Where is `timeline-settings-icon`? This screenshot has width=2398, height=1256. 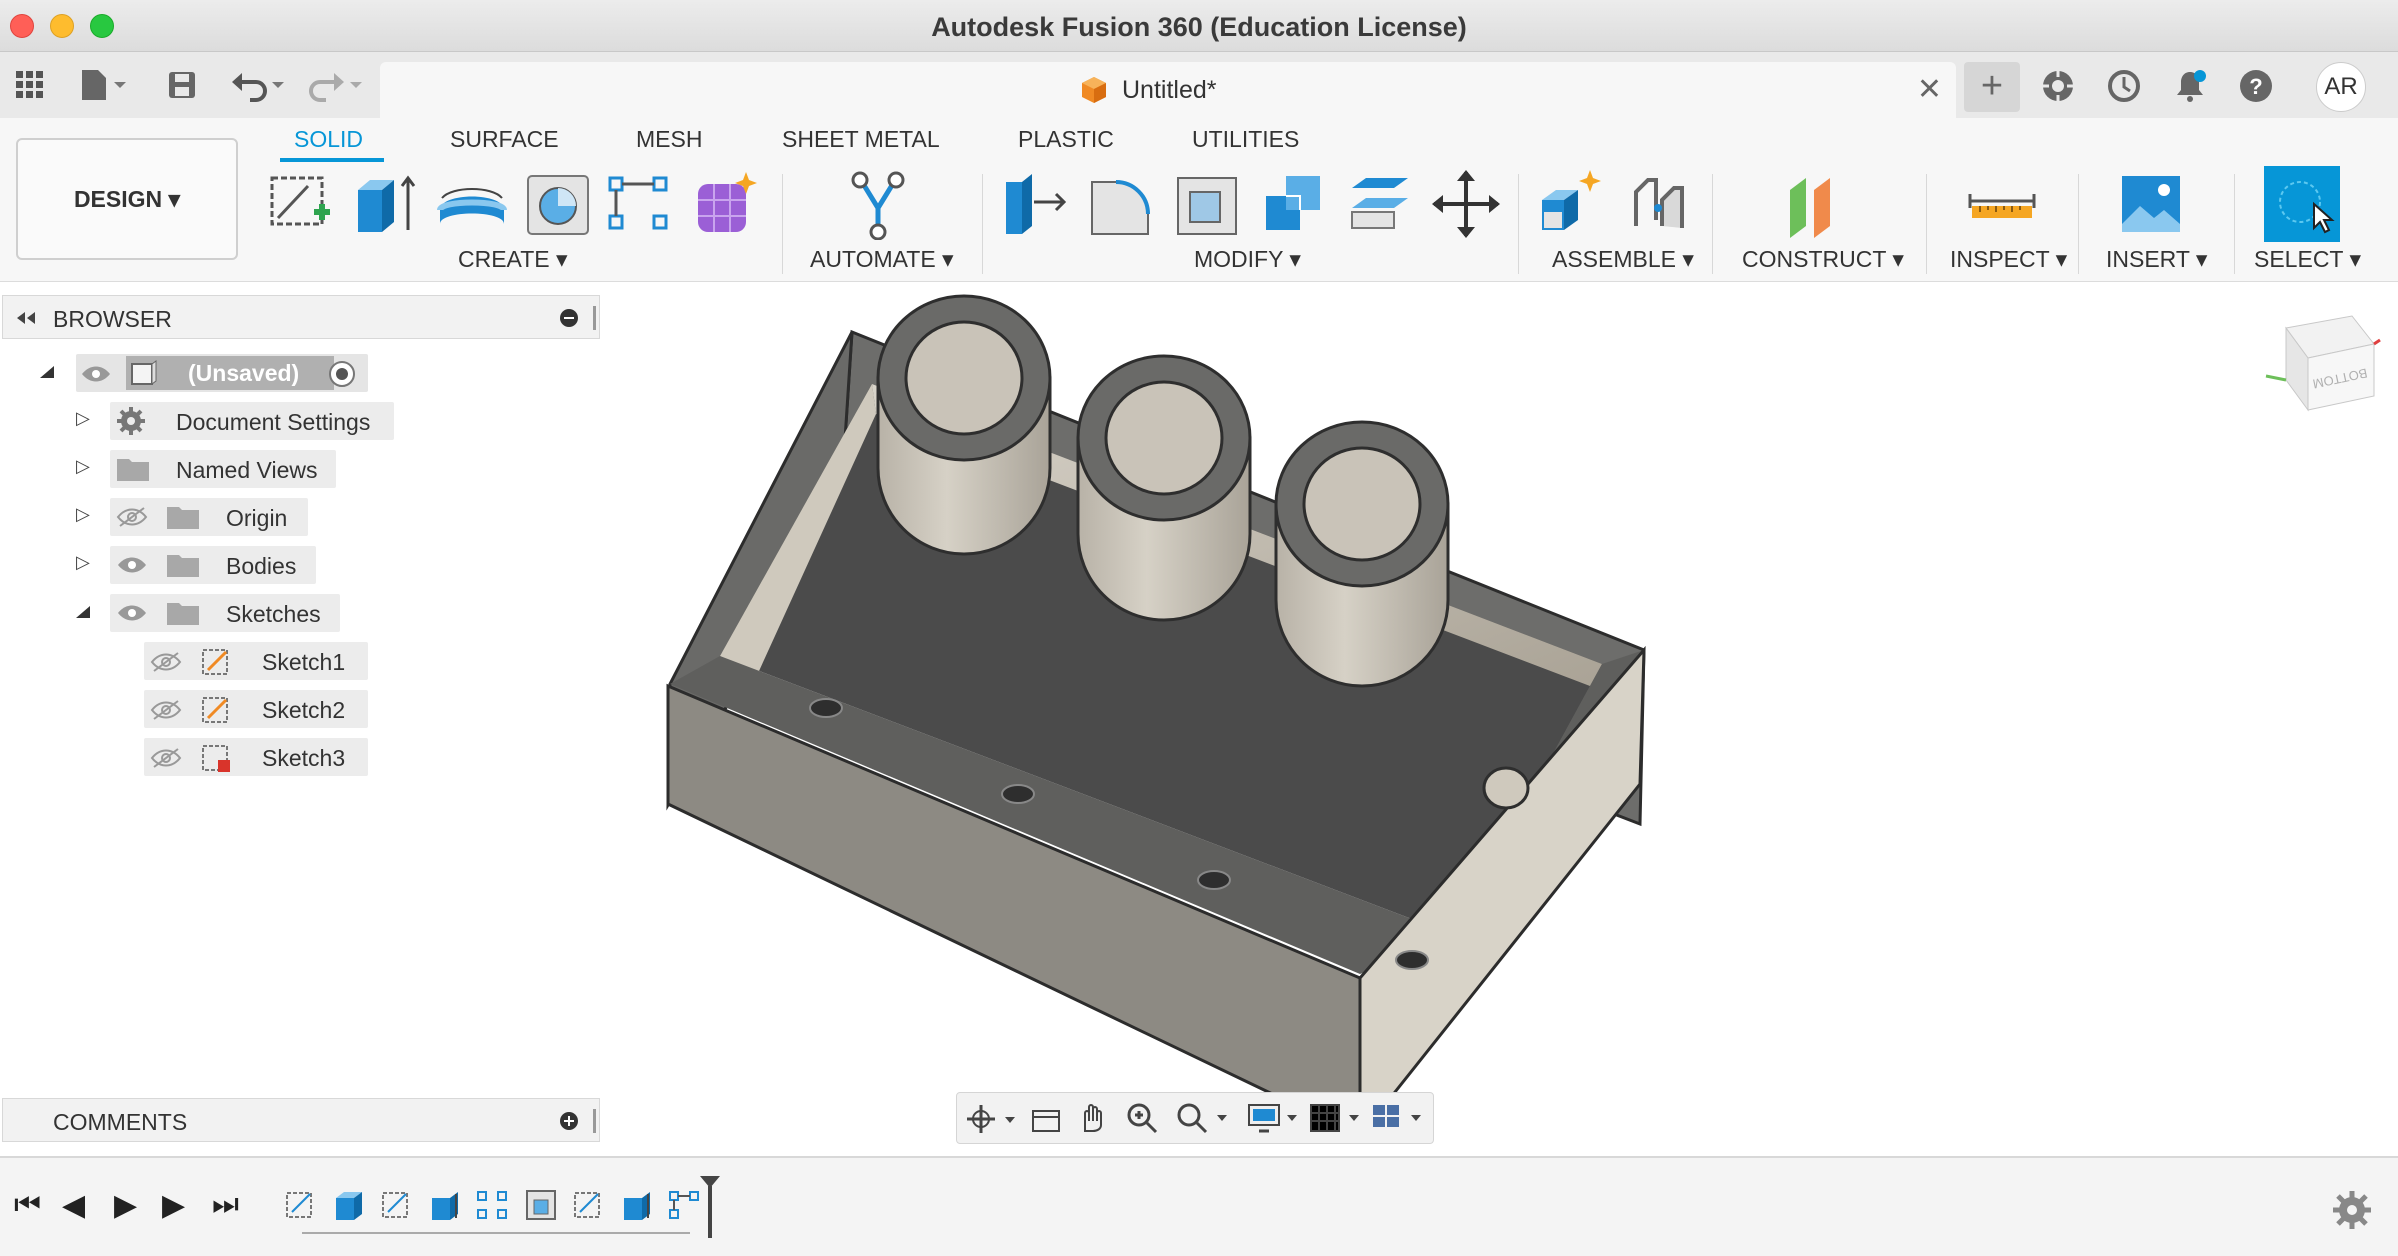
timeline-settings-icon is located at coordinates (2352, 1210).